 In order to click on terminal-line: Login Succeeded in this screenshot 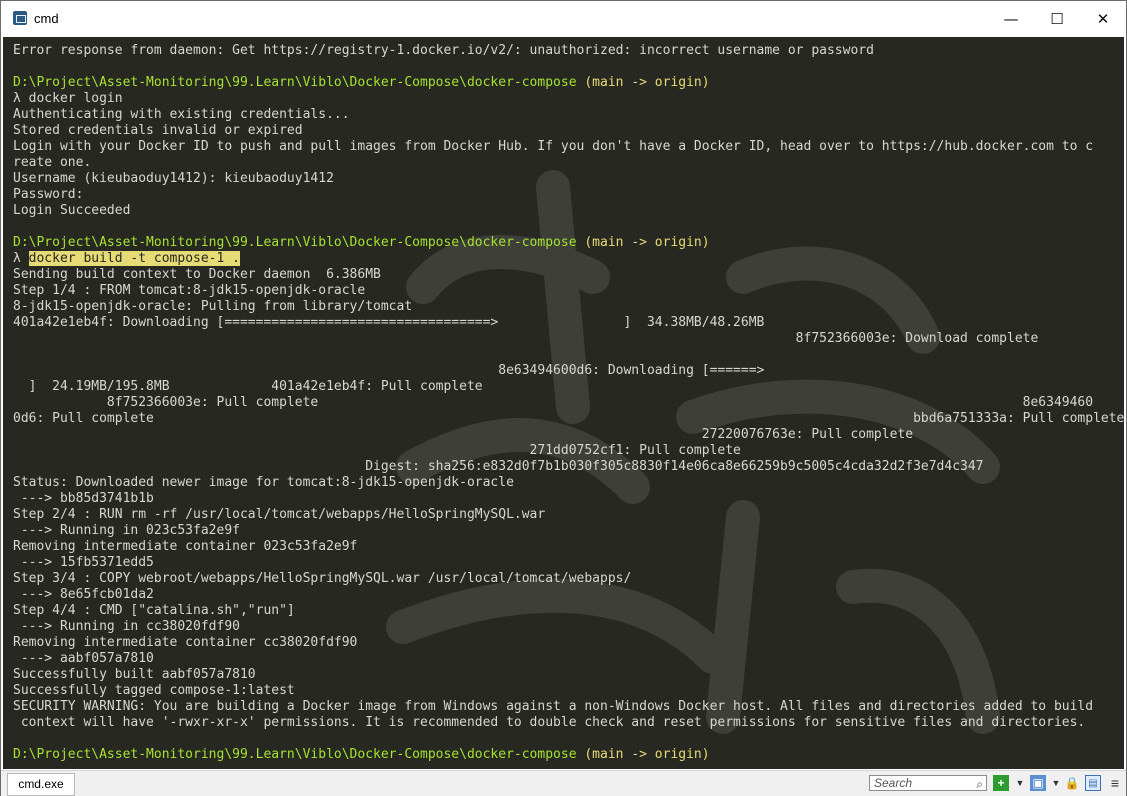, I will do `click(72, 210)`.